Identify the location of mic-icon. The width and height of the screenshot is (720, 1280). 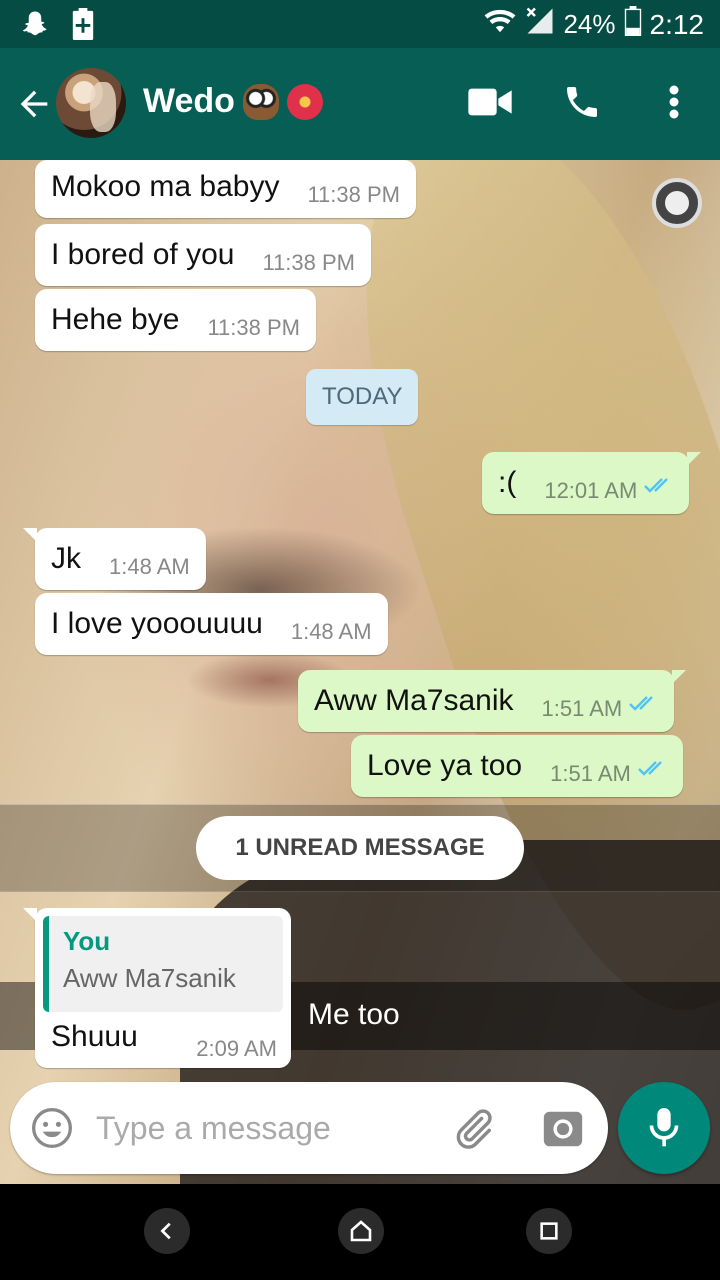
(664, 1127).